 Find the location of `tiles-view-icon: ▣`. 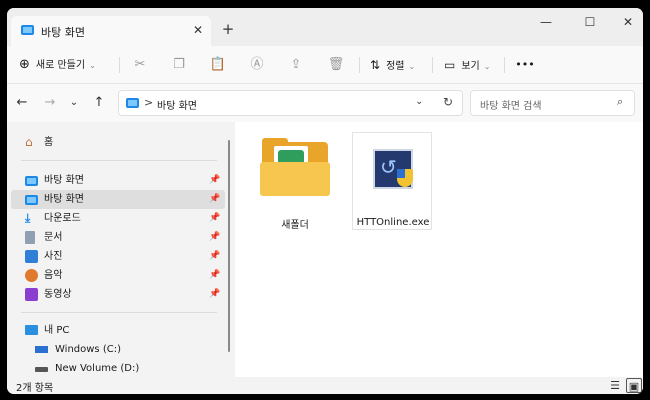

tiles-view-icon: ▣ is located at coordinates (634, 385).